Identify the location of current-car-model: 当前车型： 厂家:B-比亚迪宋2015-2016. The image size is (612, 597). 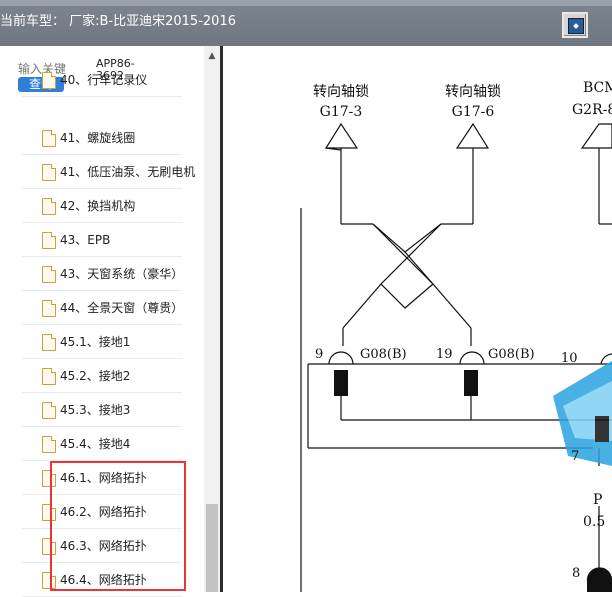
(118, 21).